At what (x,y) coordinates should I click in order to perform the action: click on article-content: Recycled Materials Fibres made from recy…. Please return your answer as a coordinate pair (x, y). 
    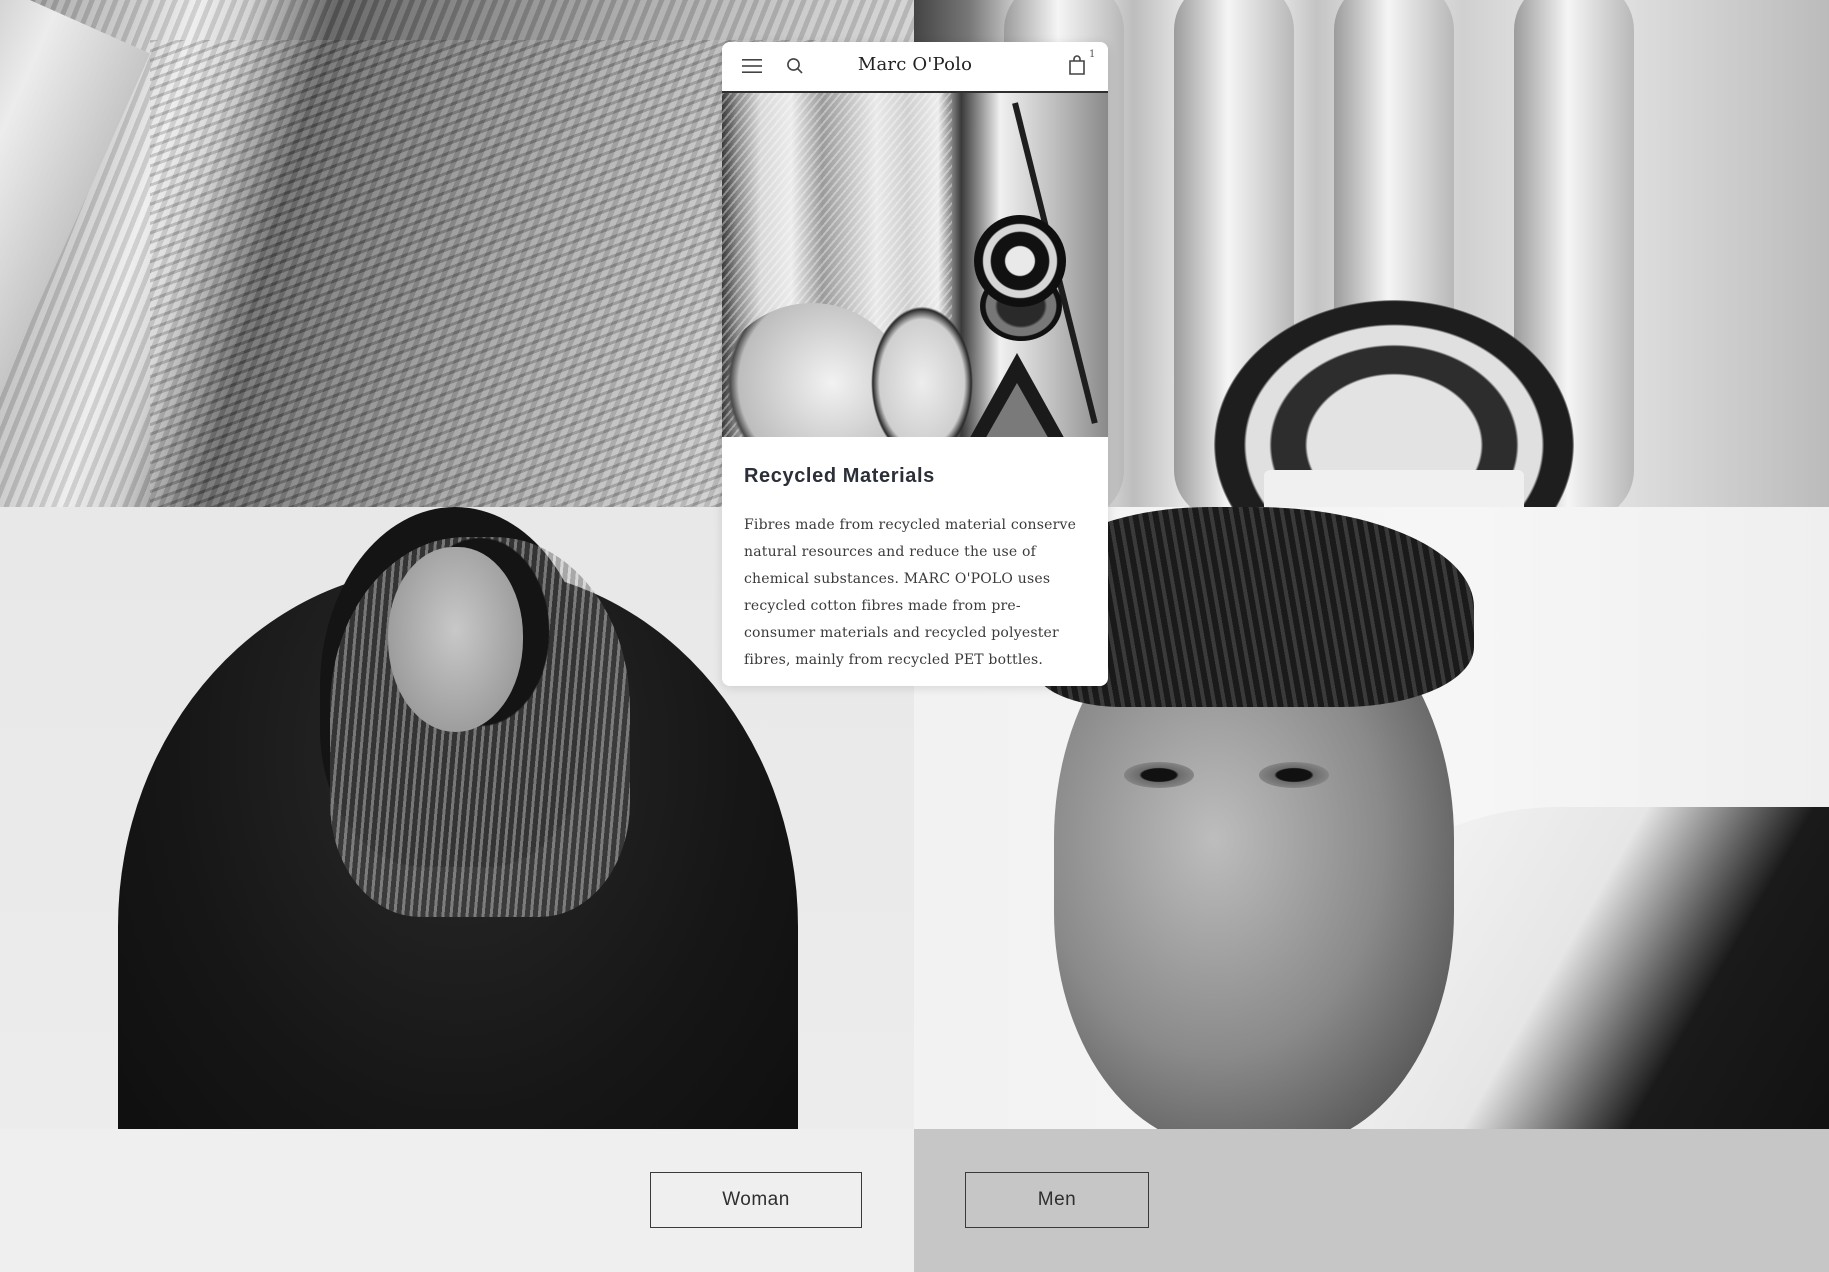
    Looking at the image, I should click on (915, 555).